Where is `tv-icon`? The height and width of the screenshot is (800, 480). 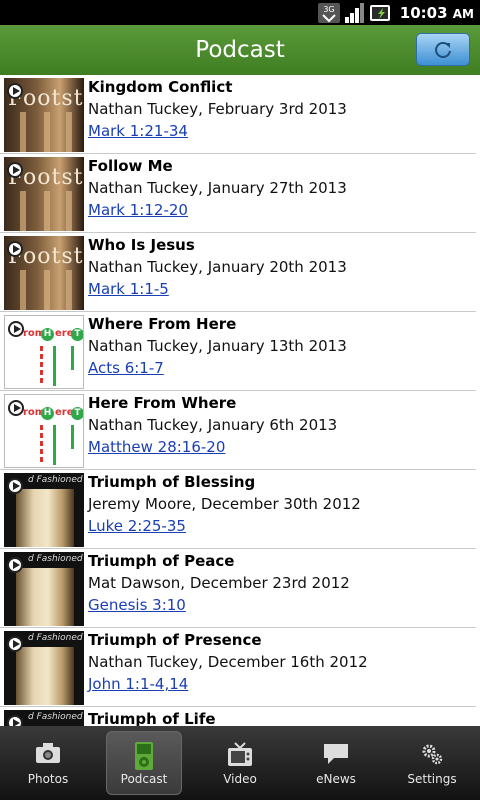 tv-icon is located at coordinates (240, 755).